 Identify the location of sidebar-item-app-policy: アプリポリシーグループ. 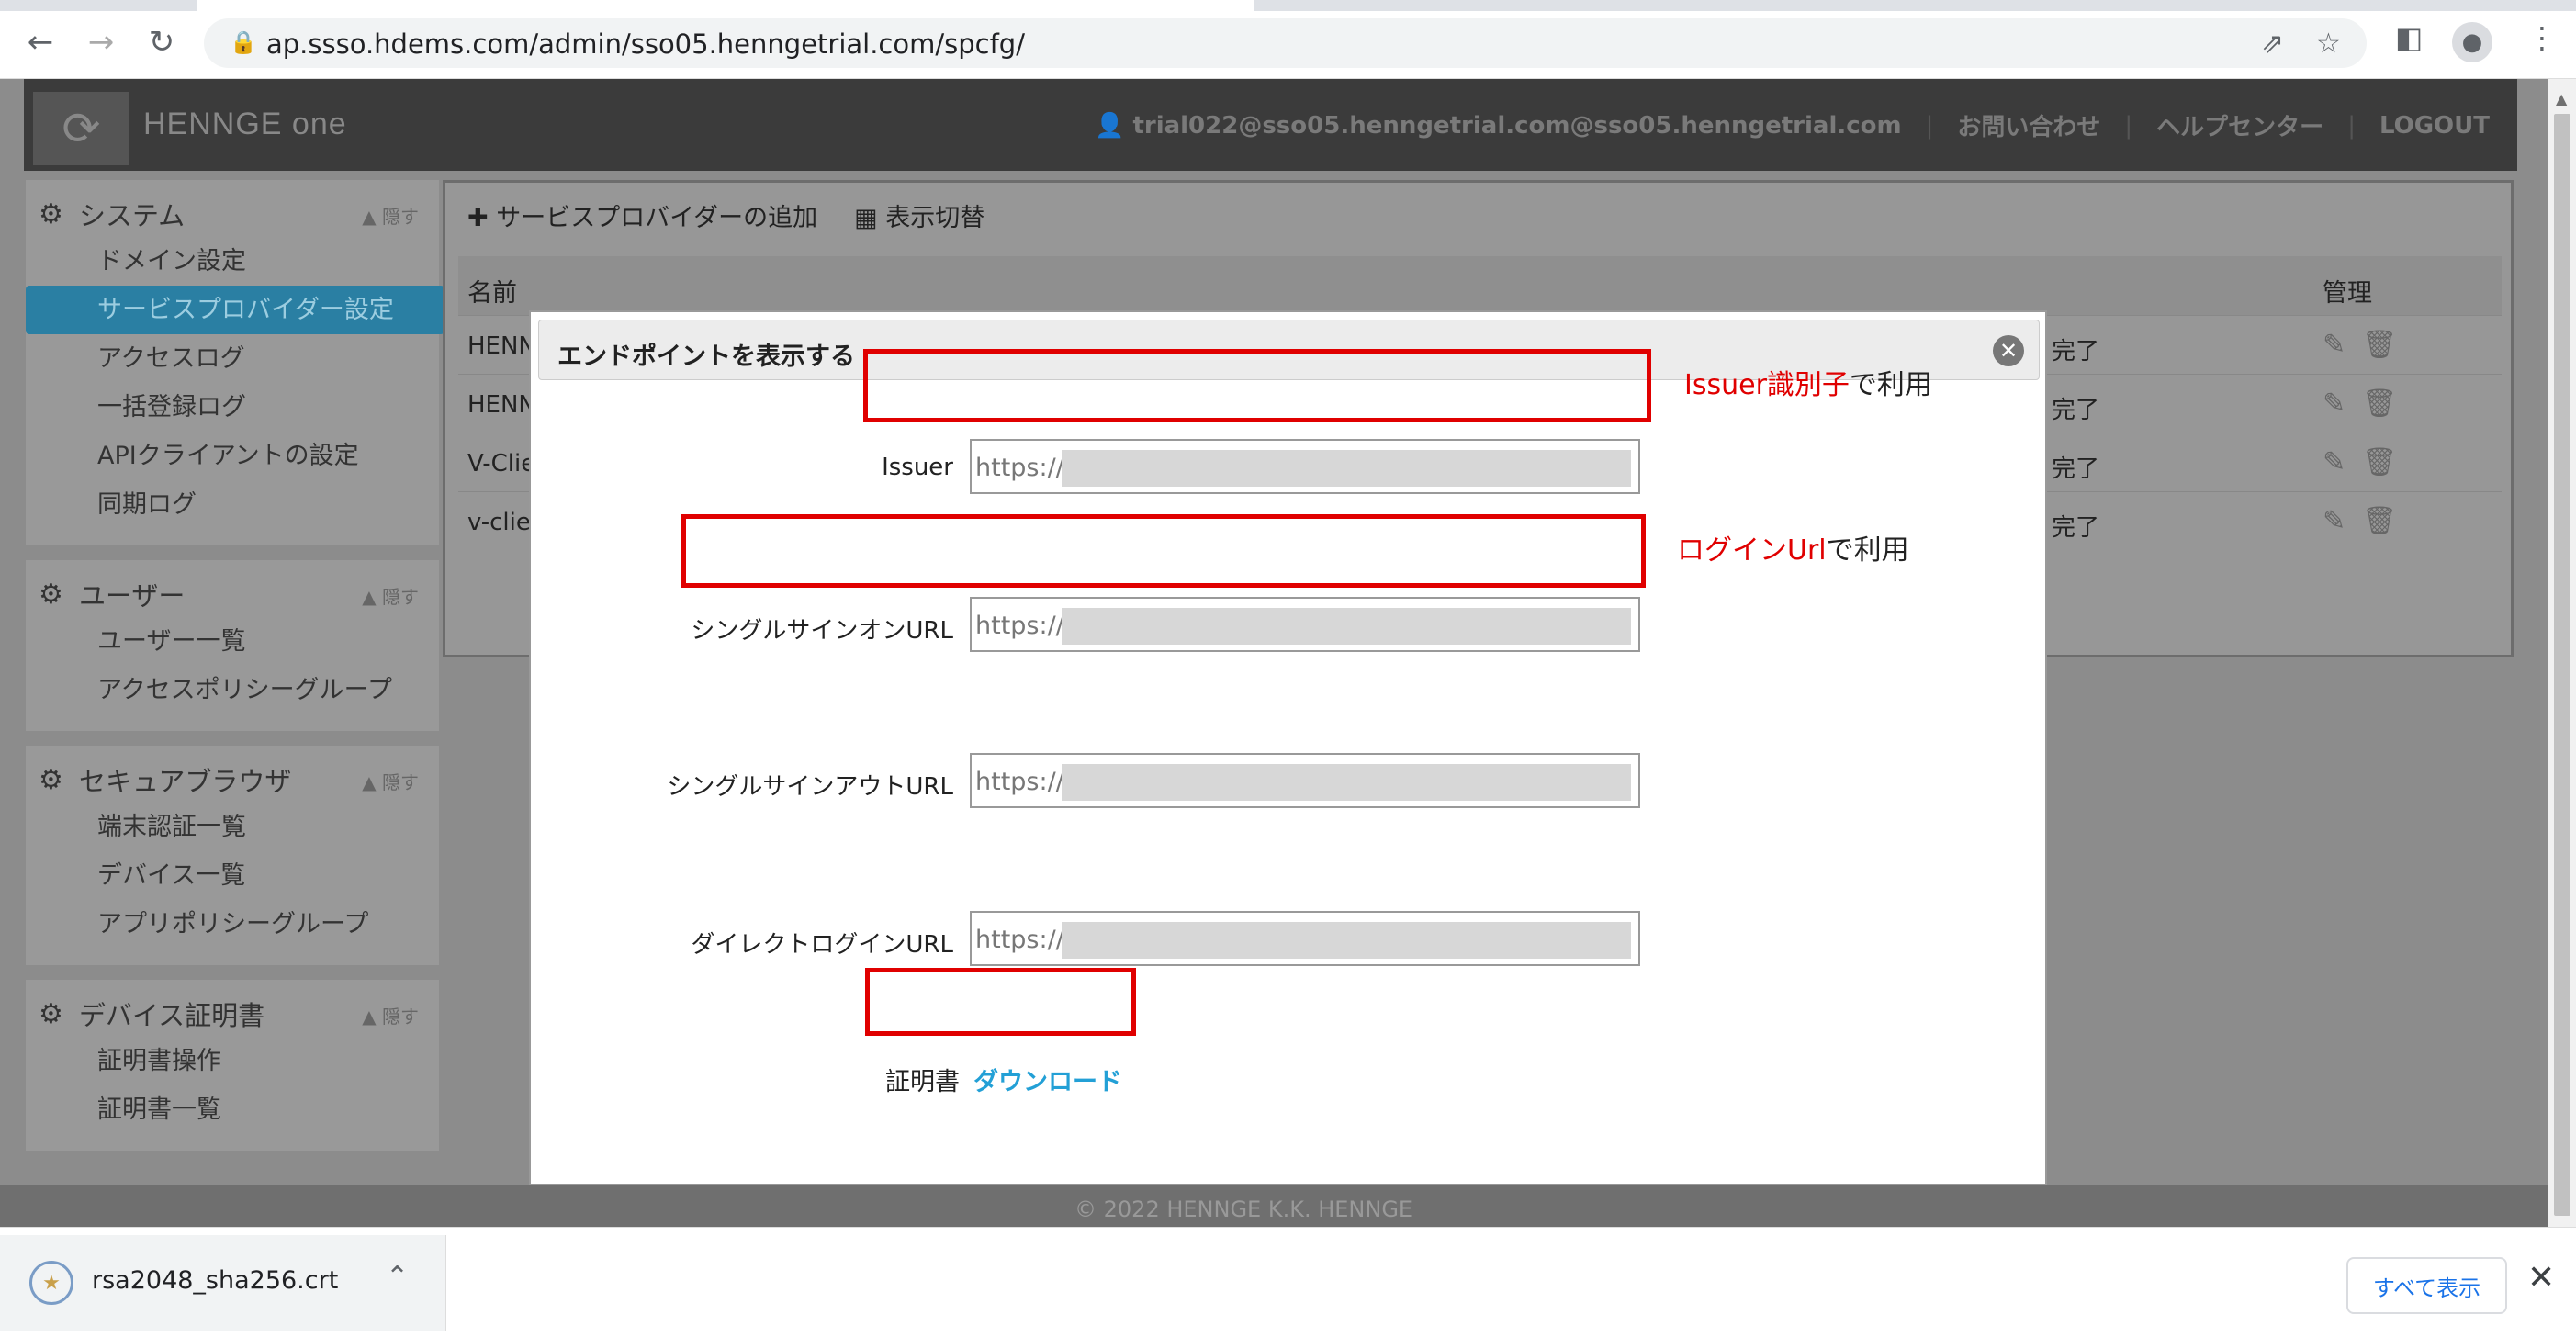
(232, 924).